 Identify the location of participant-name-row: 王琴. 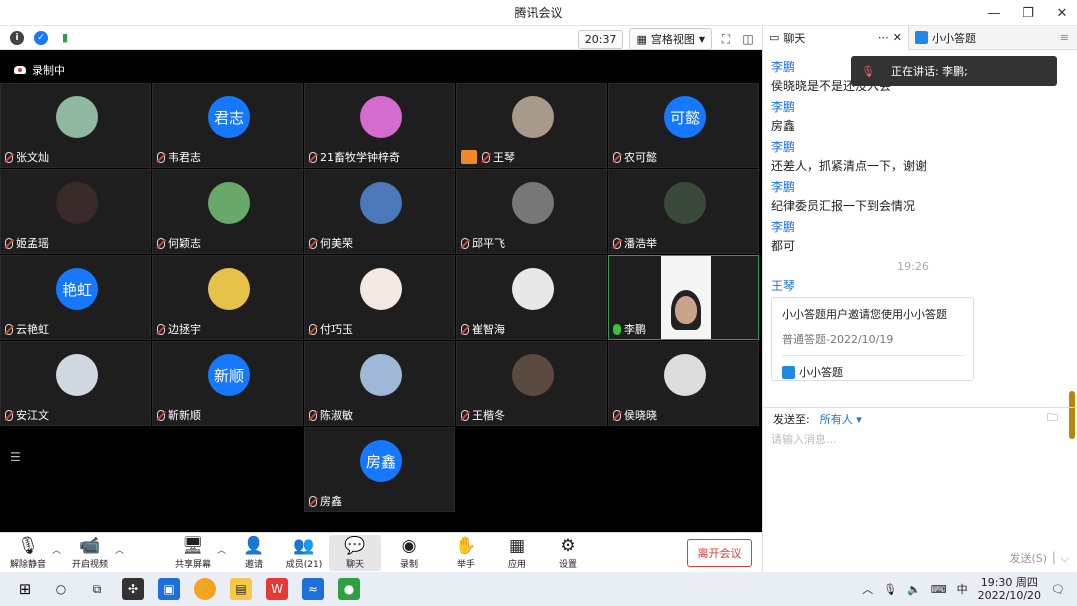
(488, 157).